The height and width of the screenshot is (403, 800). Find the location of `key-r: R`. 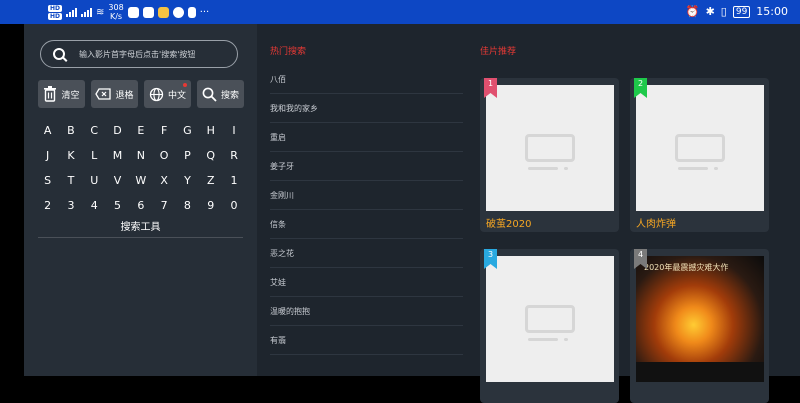

key-r: R is located at coordinates (233, 155).